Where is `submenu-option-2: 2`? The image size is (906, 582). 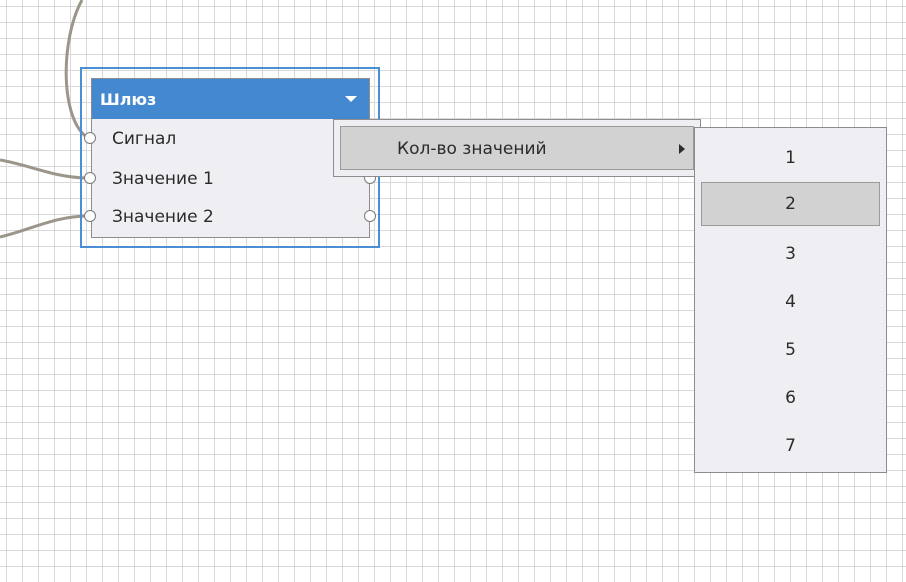
submenu-option-2: 2 is located at coordinates (790, 204).